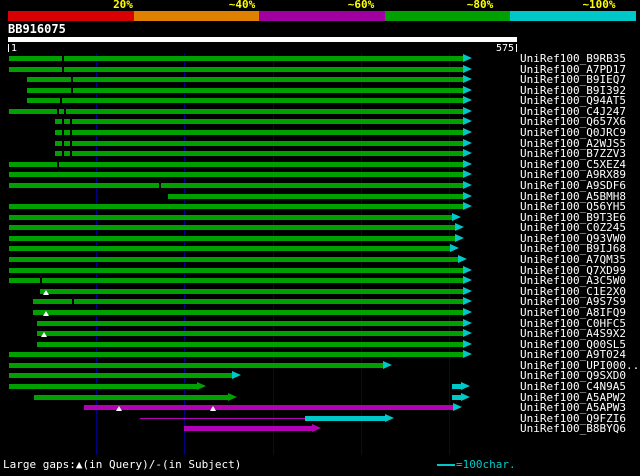 This screenshot has width=640, height=476. Describe the element at coordinates (446, 465) in the screenshot. I see `scale-length-line` at that location.